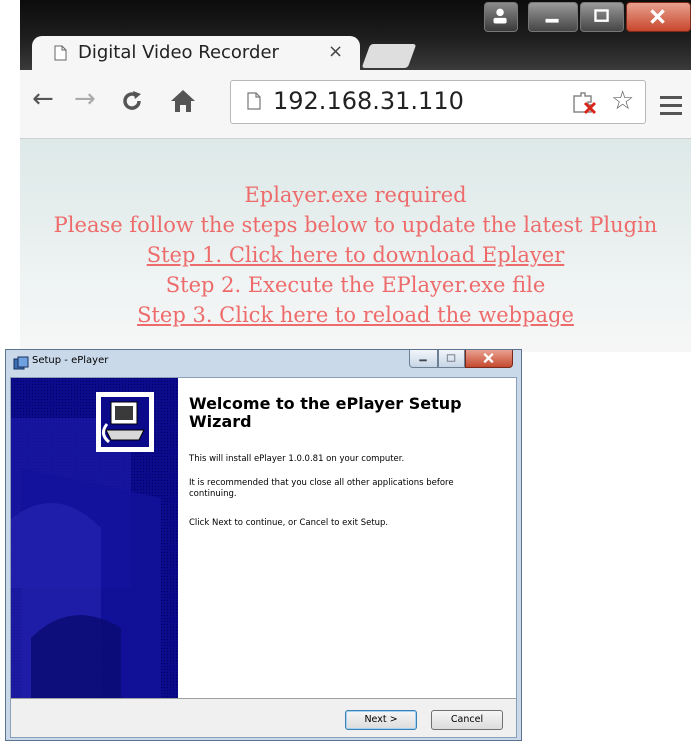 Image resolution: width=691 pixels, height=742 pixels. What do you see at coordinates (355, 195) in the screenshot?
I see `eplayer-required-text: Eplayer.exe required` at bounding box center [355, 195].